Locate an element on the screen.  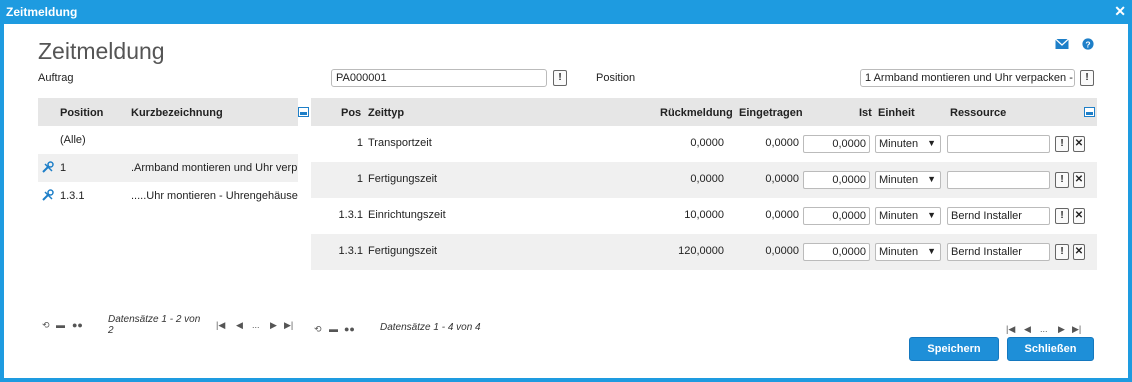
help-icon: ? is located at coordinates (1088, 44).